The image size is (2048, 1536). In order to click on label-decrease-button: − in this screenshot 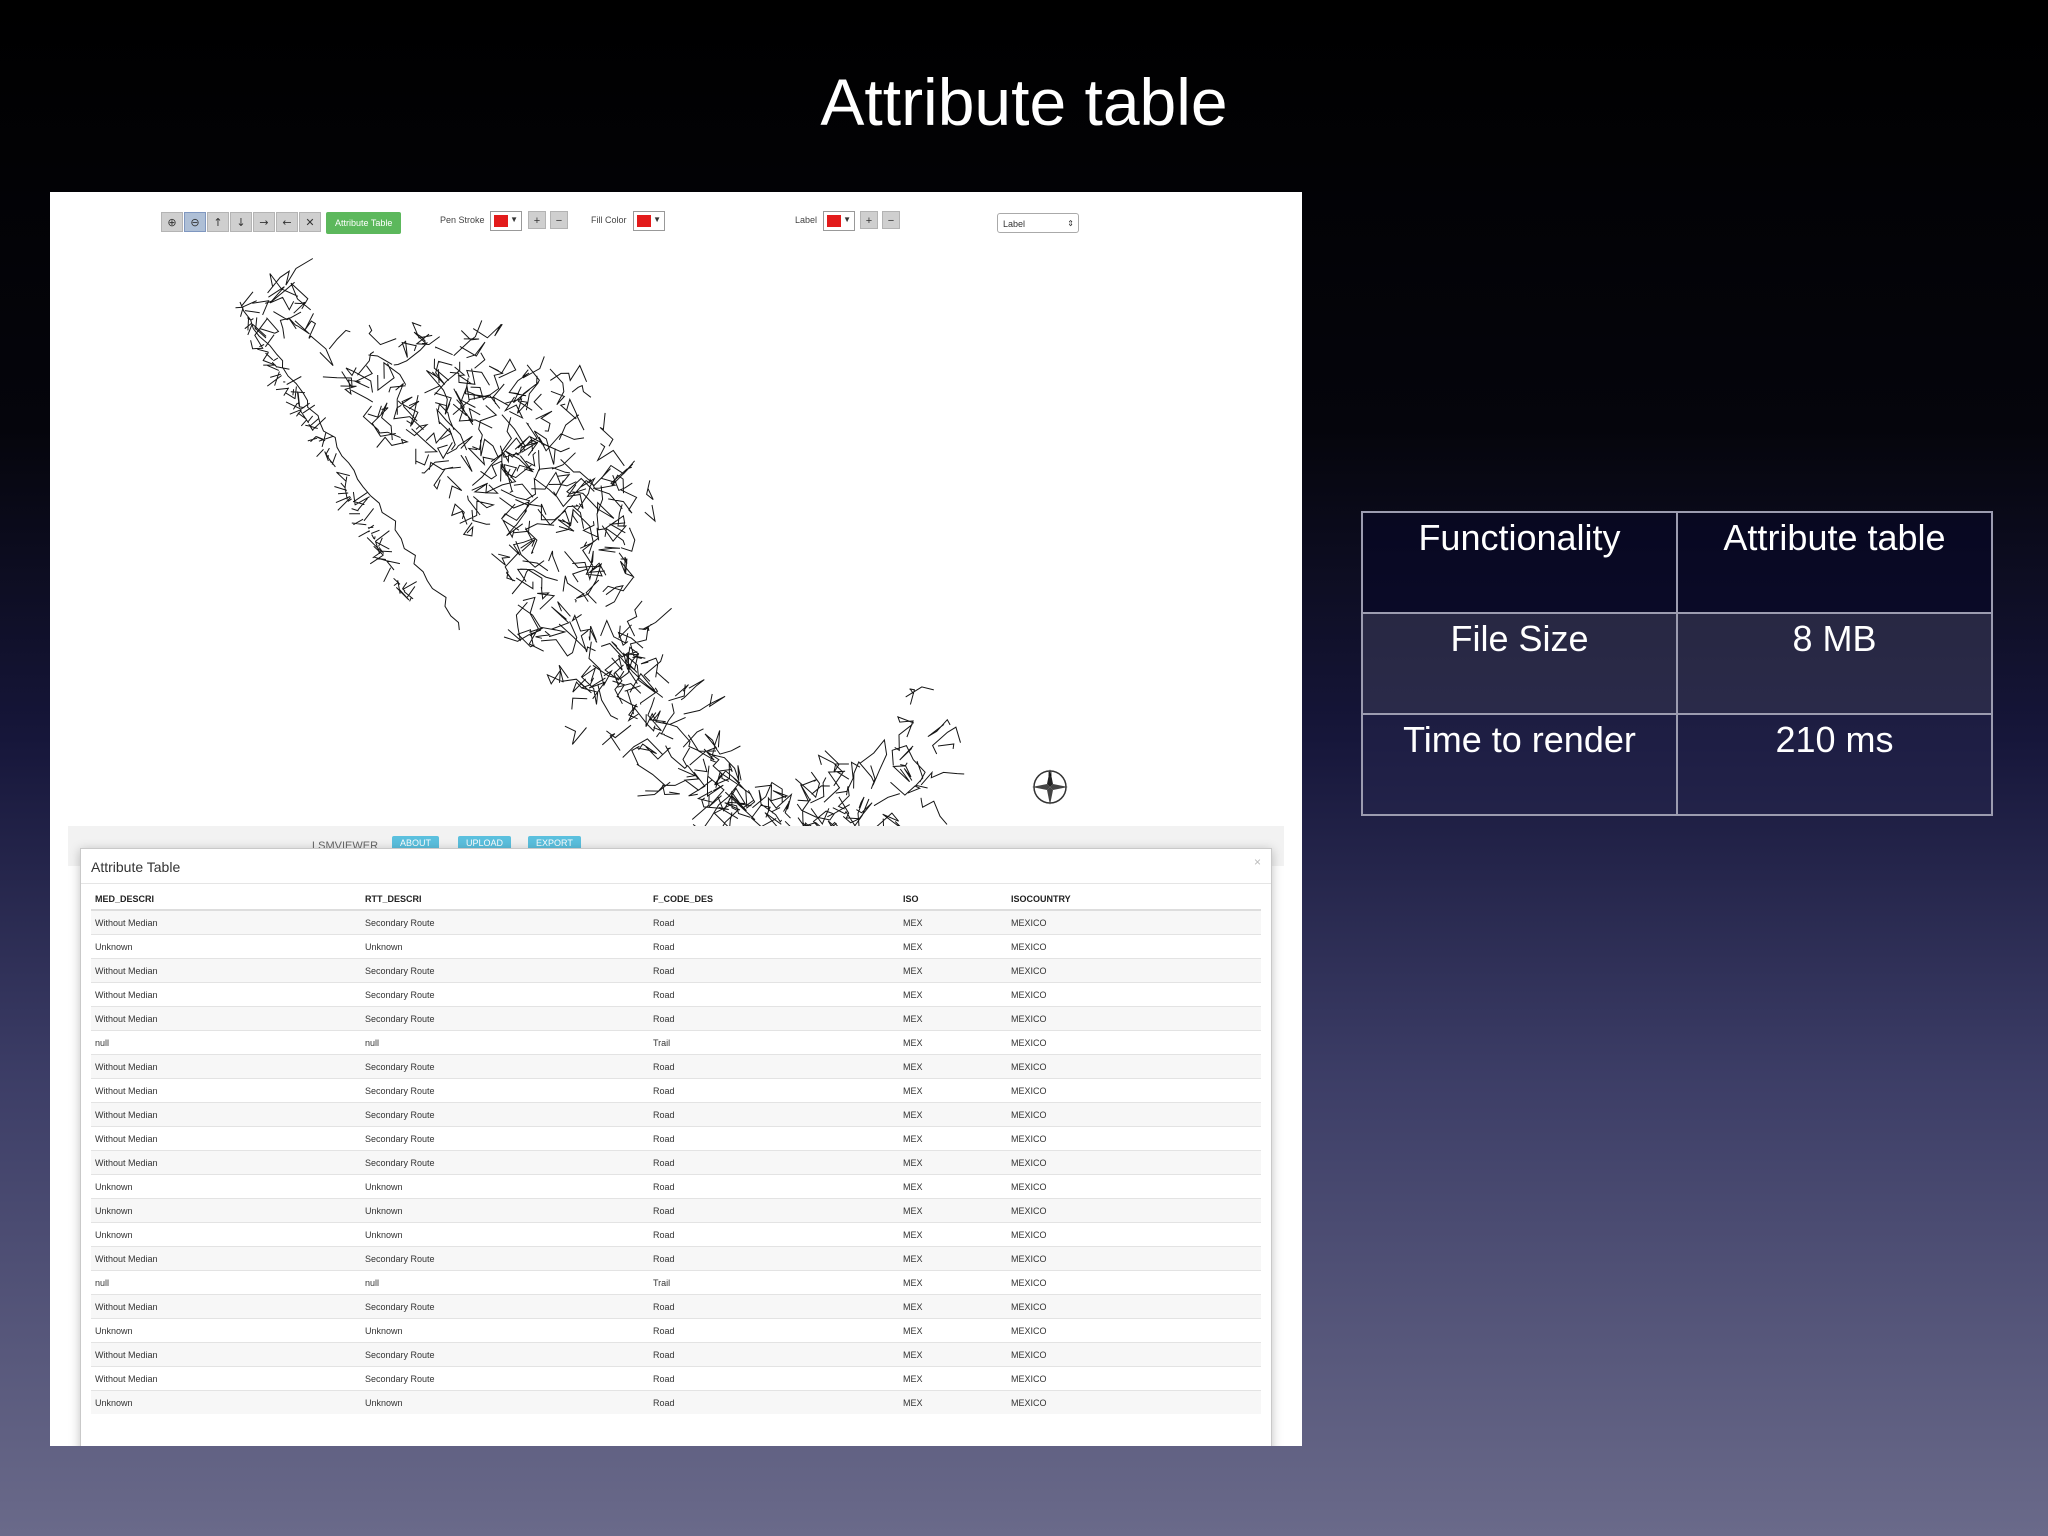, I will do `click(891, 220)`.